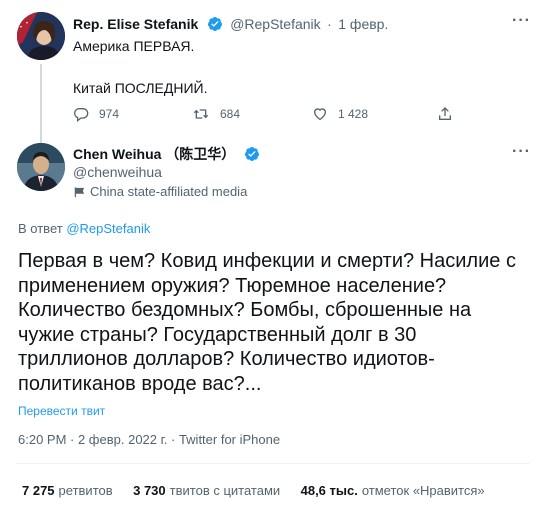 The height and width of the screenshot is (509, 546). Describe the element at coordinates (41, 36) in the screenshot. I see `stefanik-avatar` at that location.